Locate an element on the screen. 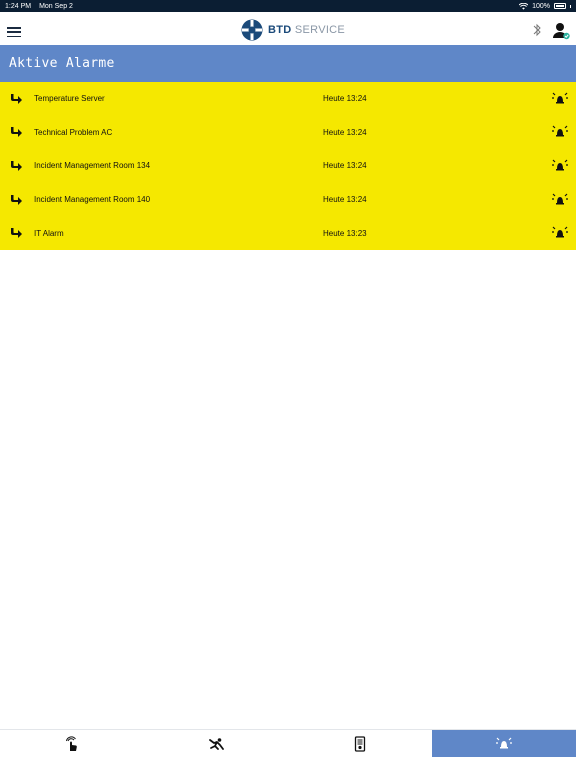 The width and height of the screenshot is (576, 768). status-time: 1:24 PM is located at coordinates (18, 6).